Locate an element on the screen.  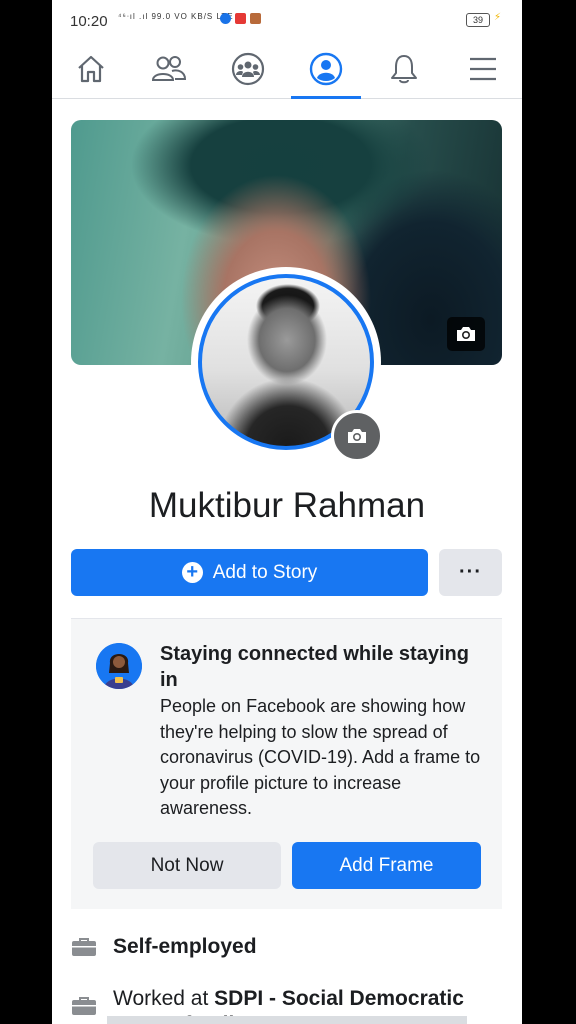
friends-icon is located at coordinates (169, 68).